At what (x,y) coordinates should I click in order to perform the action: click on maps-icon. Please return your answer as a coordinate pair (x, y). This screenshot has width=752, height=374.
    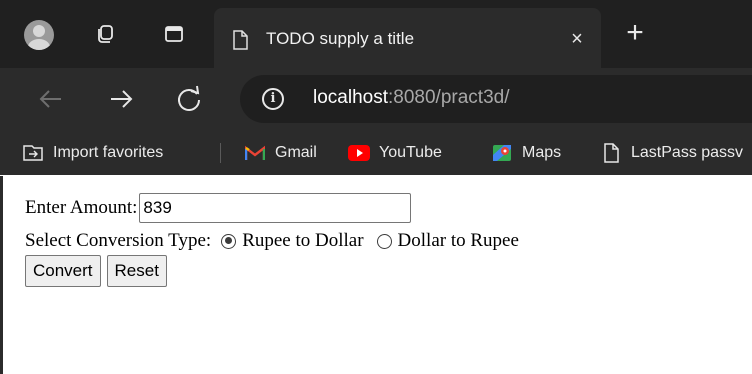
    Looking at the image, I should click on (502, 153).